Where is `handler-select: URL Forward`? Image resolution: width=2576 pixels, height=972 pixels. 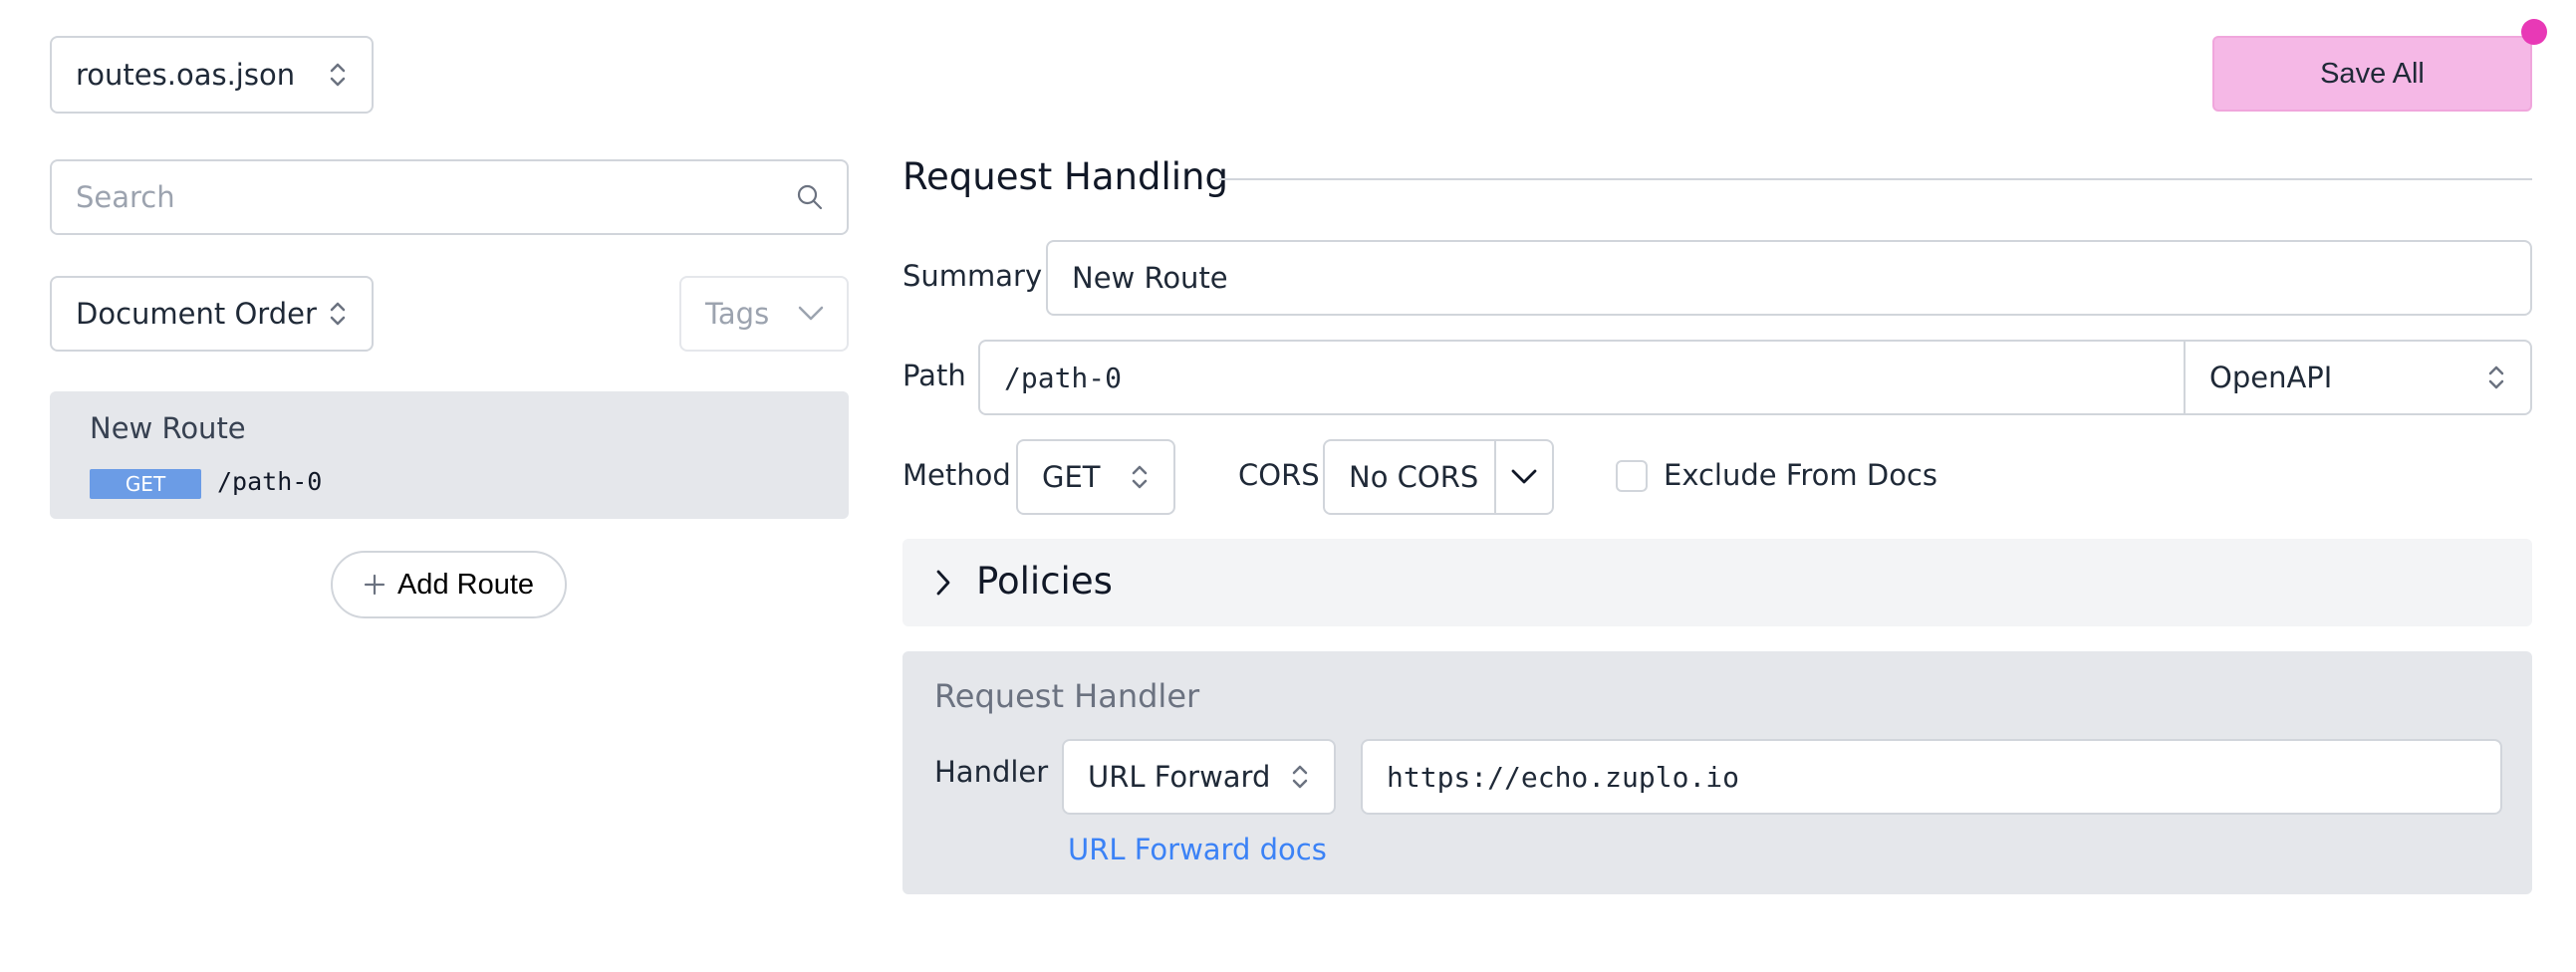 handler-select: URL Forward is located at coordinates (1199, 777).